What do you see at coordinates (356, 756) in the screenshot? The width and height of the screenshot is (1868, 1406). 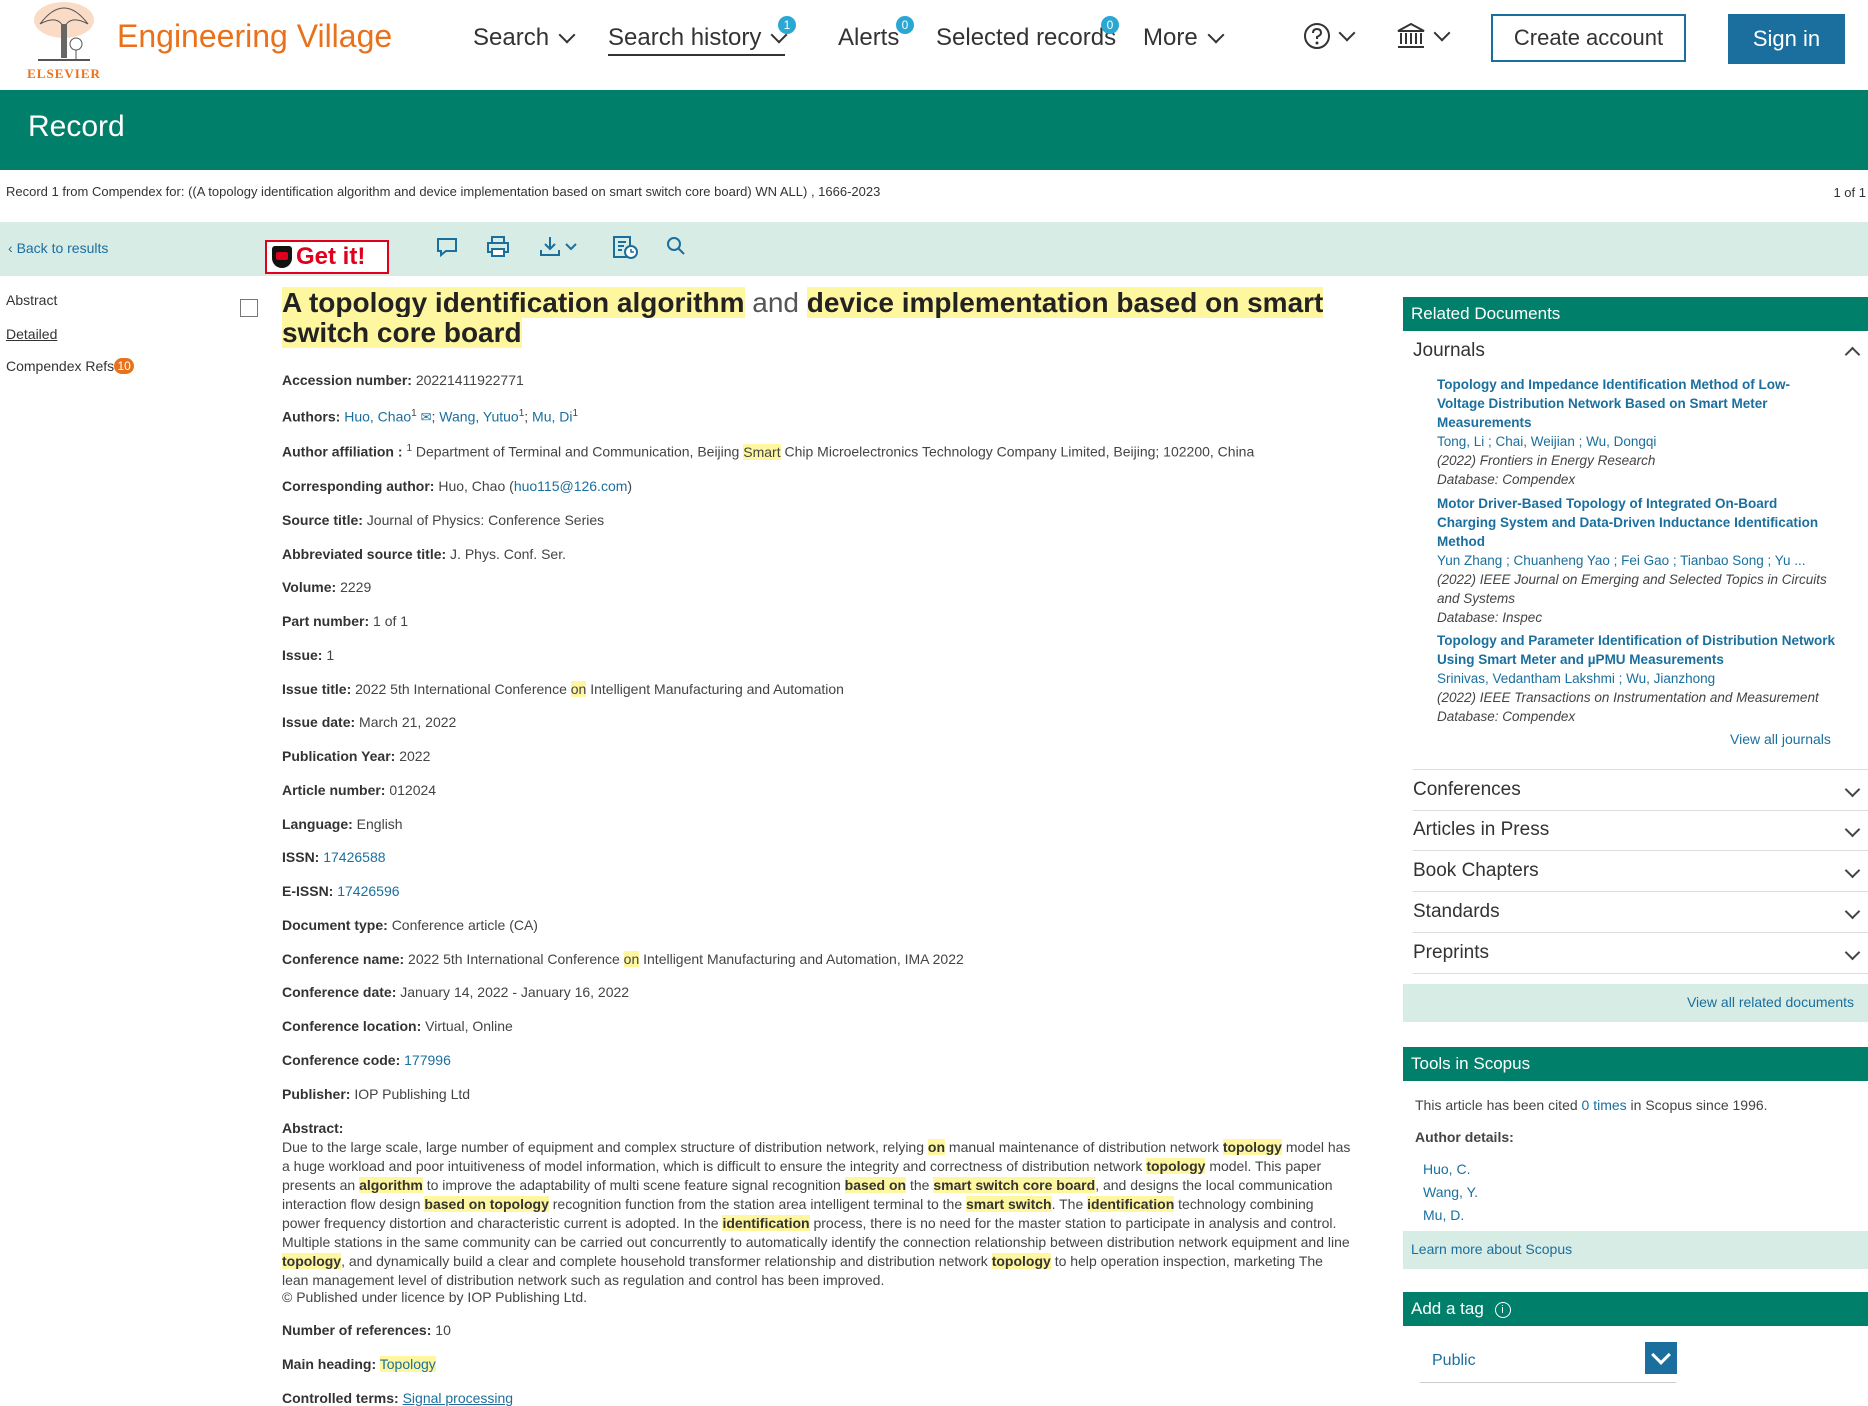 I see `pub-year-row: Publication Year: 2022` at bounding box center [356, 756].